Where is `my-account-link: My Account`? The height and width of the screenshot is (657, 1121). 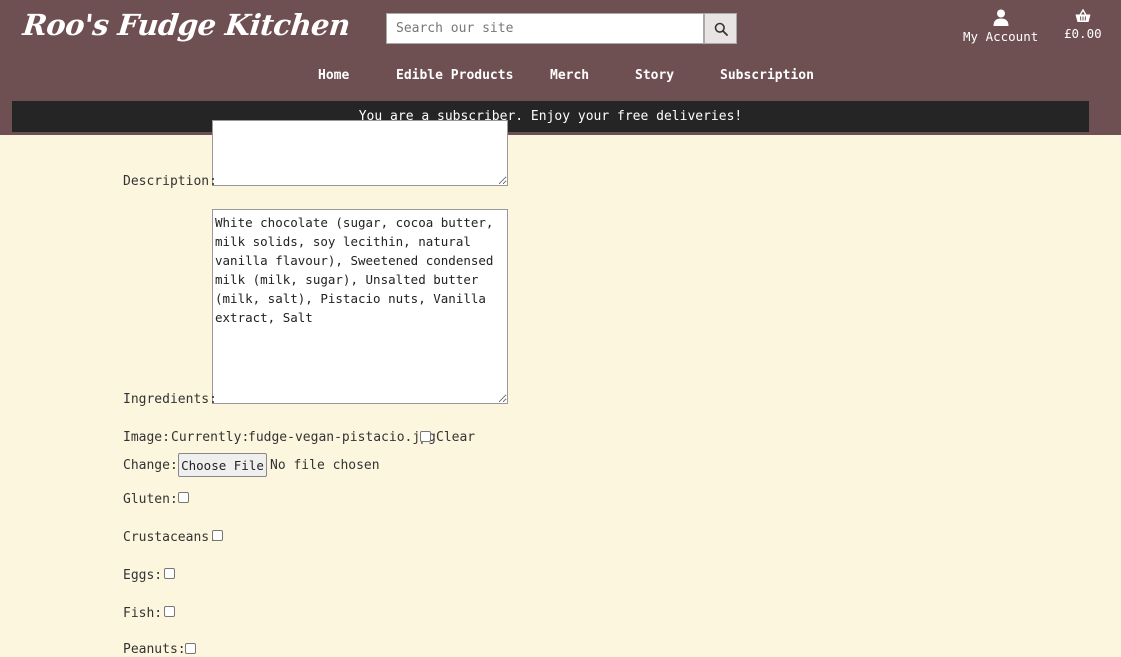
my-account-link: My Account is located at coordinates (1000, 26).